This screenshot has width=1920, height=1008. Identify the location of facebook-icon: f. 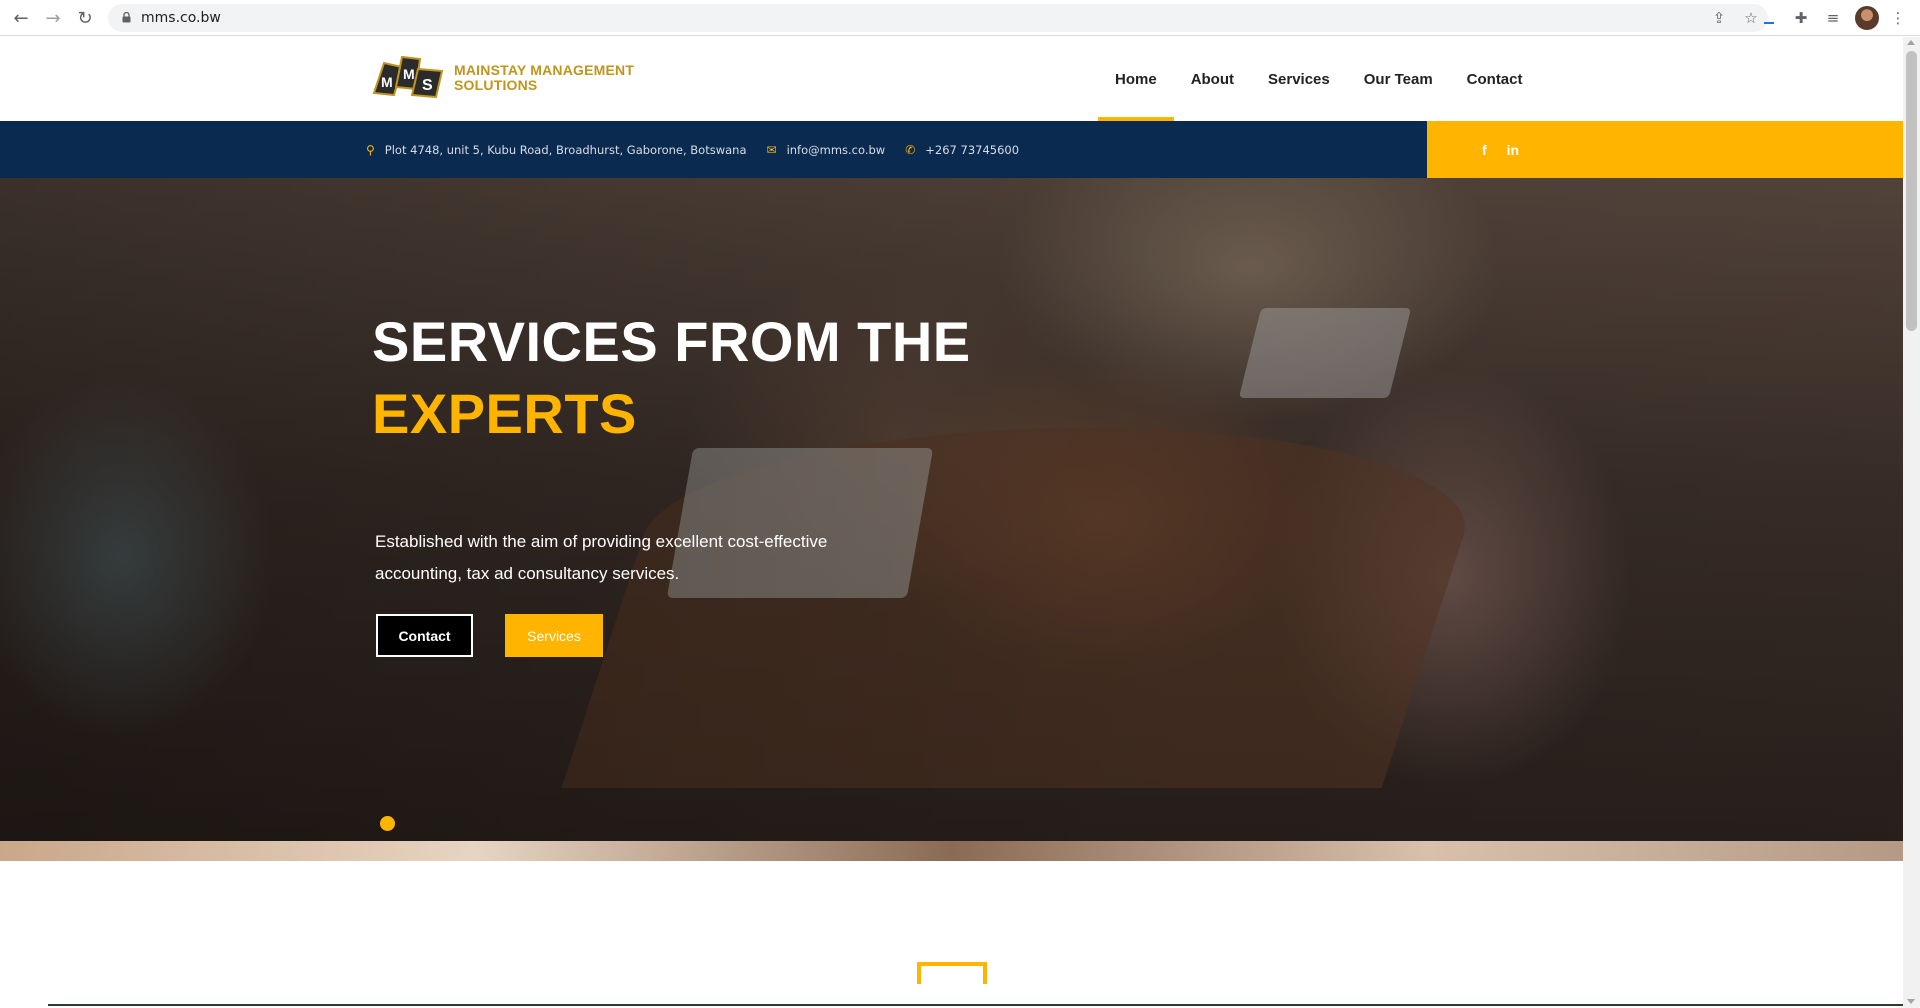
(1484, 150).